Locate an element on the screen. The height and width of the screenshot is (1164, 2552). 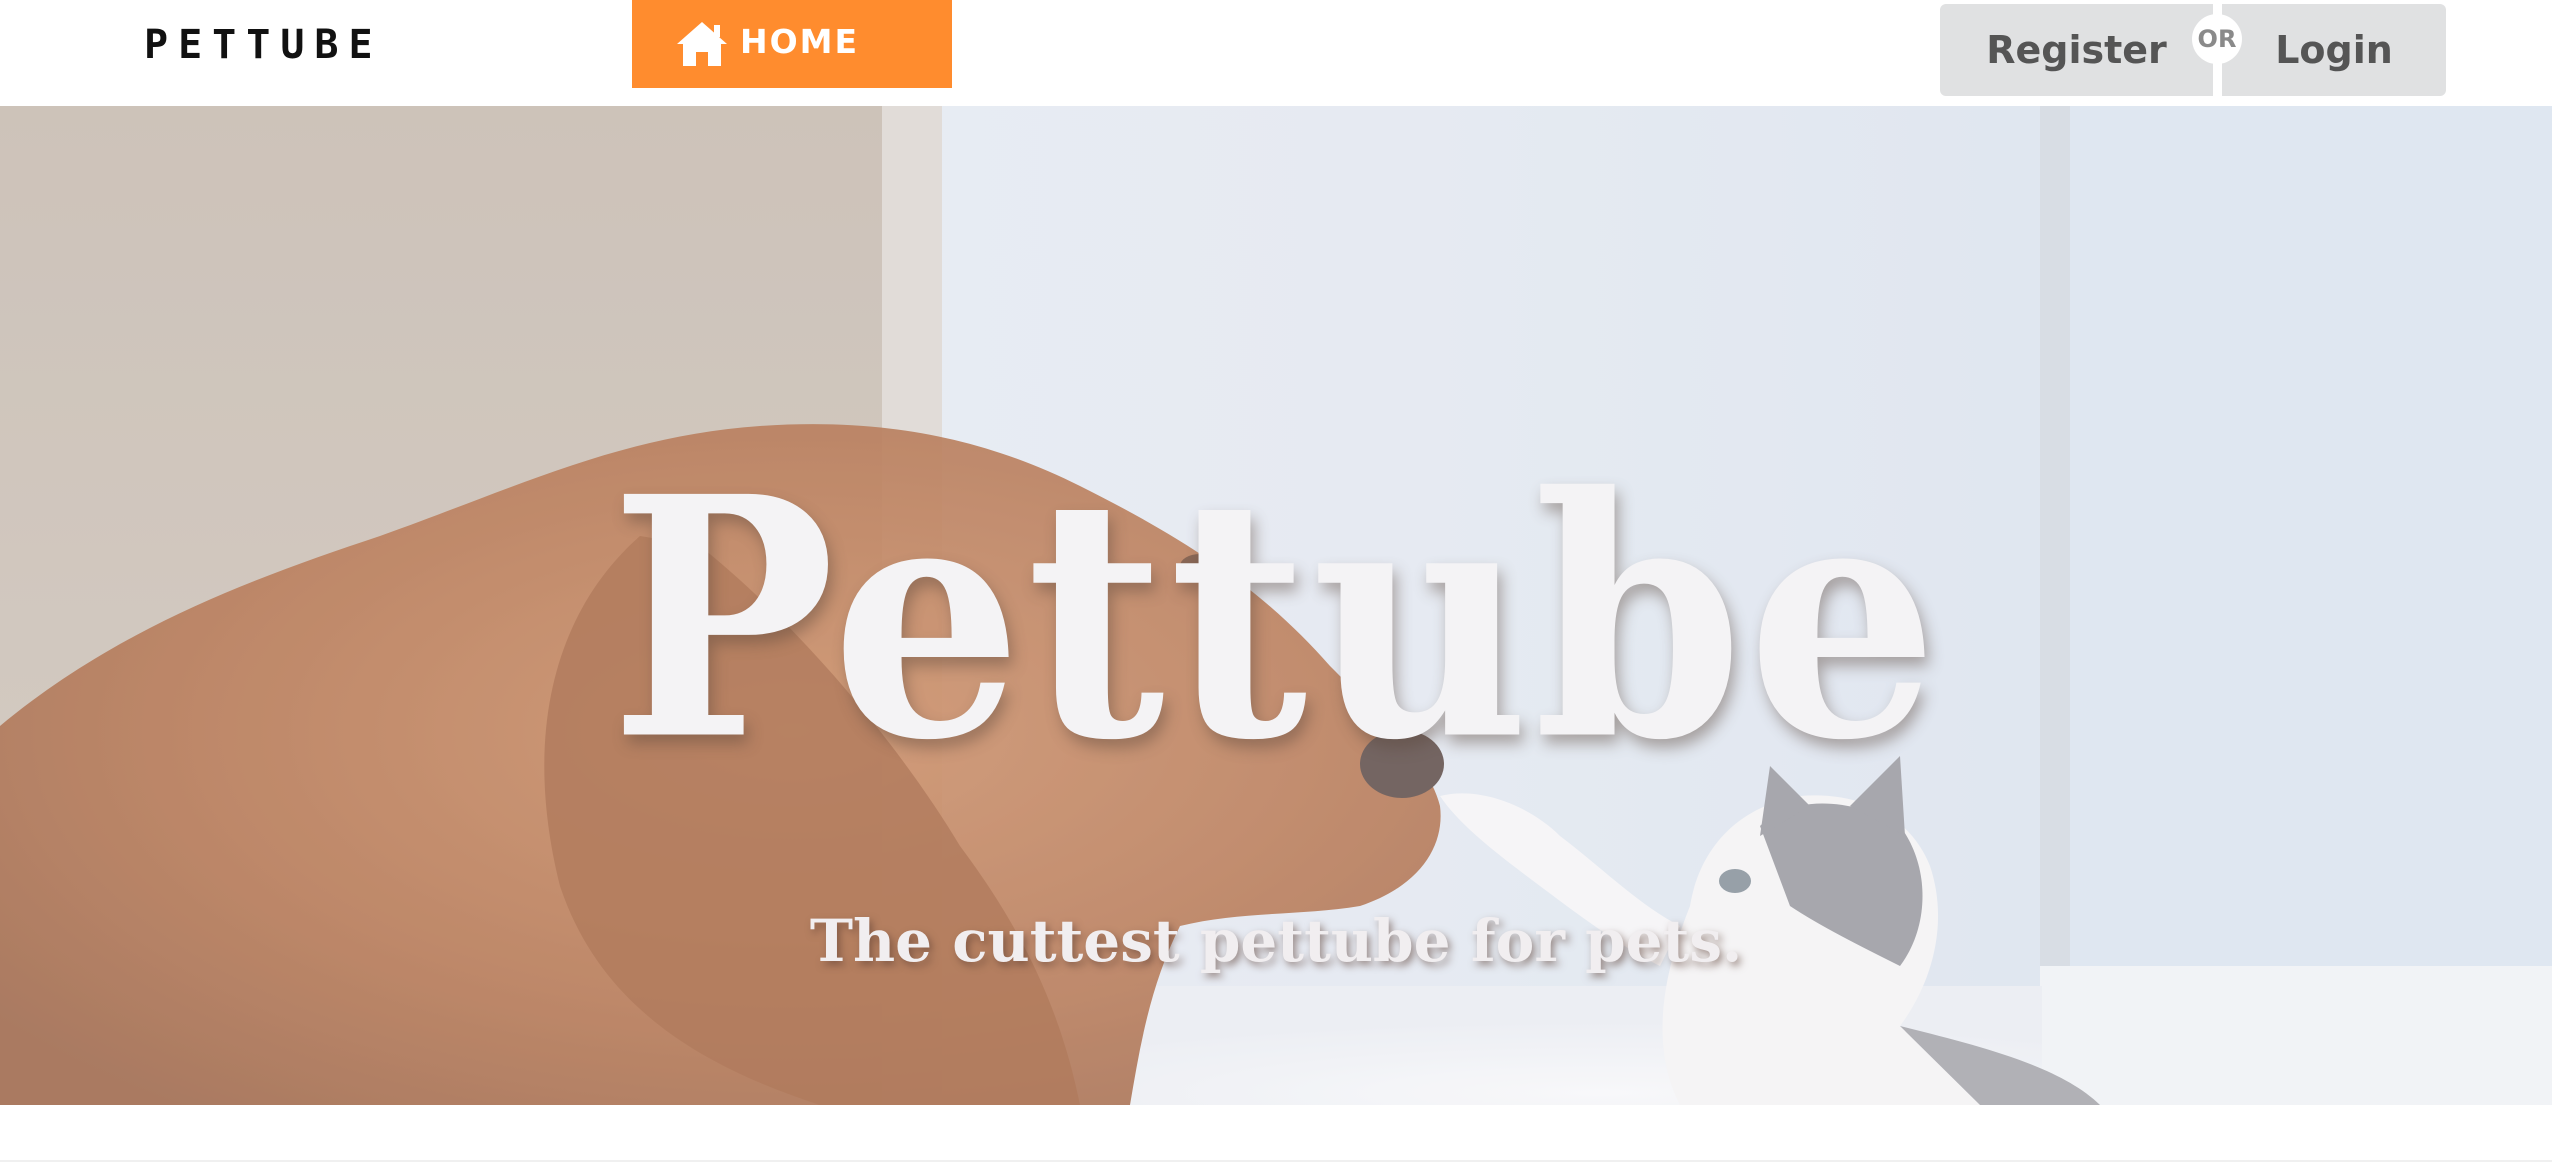
section-divider is located at coordinates (1276, 1161).